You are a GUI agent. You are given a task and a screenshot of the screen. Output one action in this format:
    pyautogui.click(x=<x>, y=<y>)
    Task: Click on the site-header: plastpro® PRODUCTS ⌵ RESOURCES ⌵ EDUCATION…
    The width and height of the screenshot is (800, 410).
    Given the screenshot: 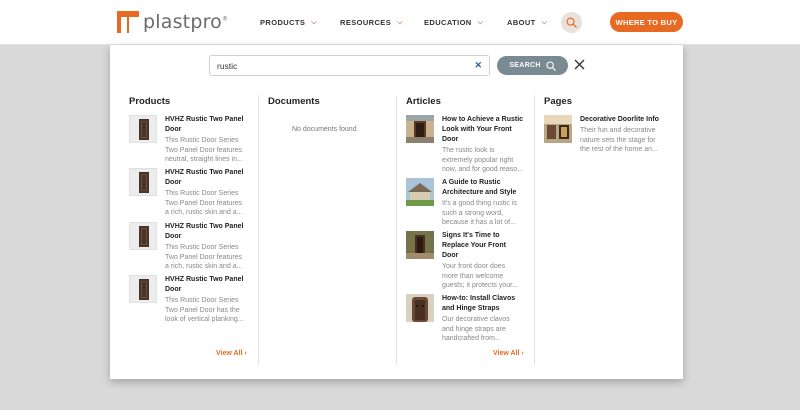 What is the action you would take?
    pyautogui.click(x=400, y=22)
    